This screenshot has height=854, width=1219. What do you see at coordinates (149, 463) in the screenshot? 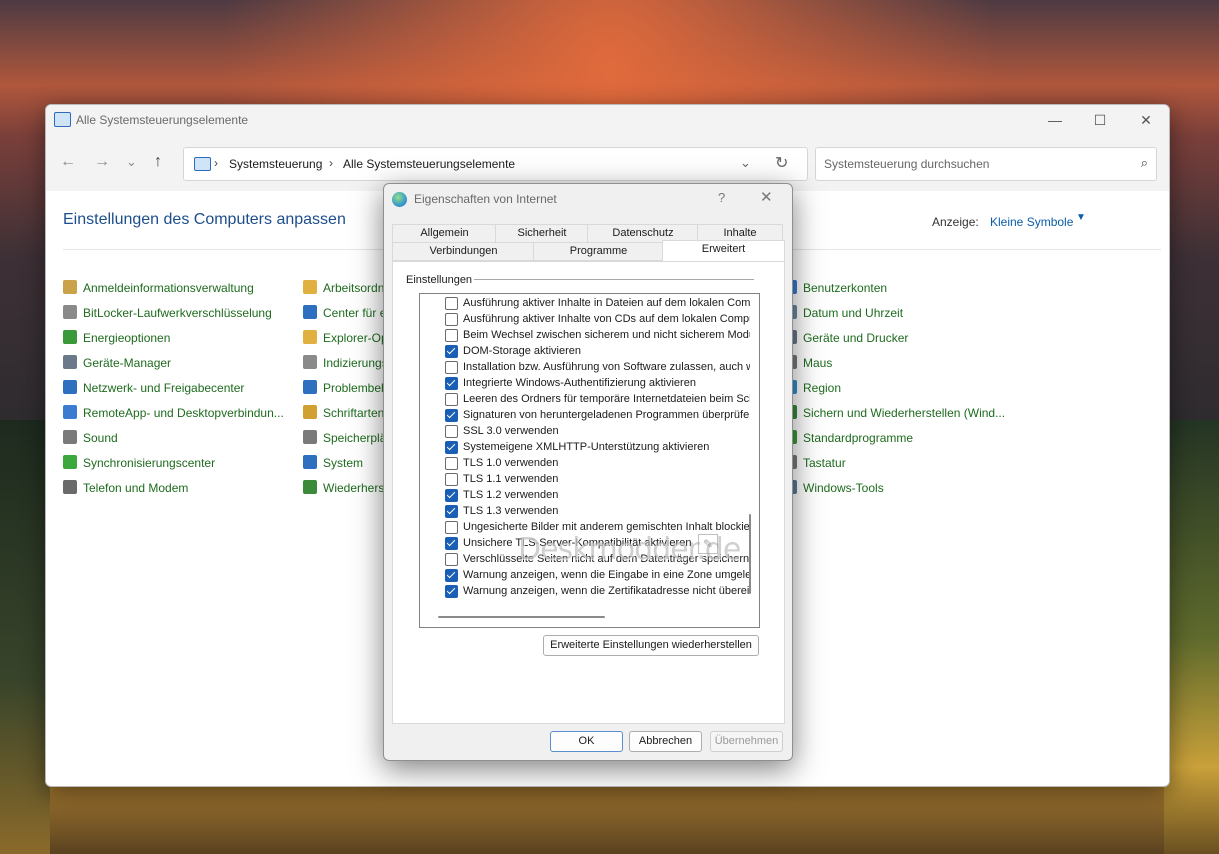
I see `control-panel-item-label: Synchronisierungscenter` at bounding box center [149, 463].